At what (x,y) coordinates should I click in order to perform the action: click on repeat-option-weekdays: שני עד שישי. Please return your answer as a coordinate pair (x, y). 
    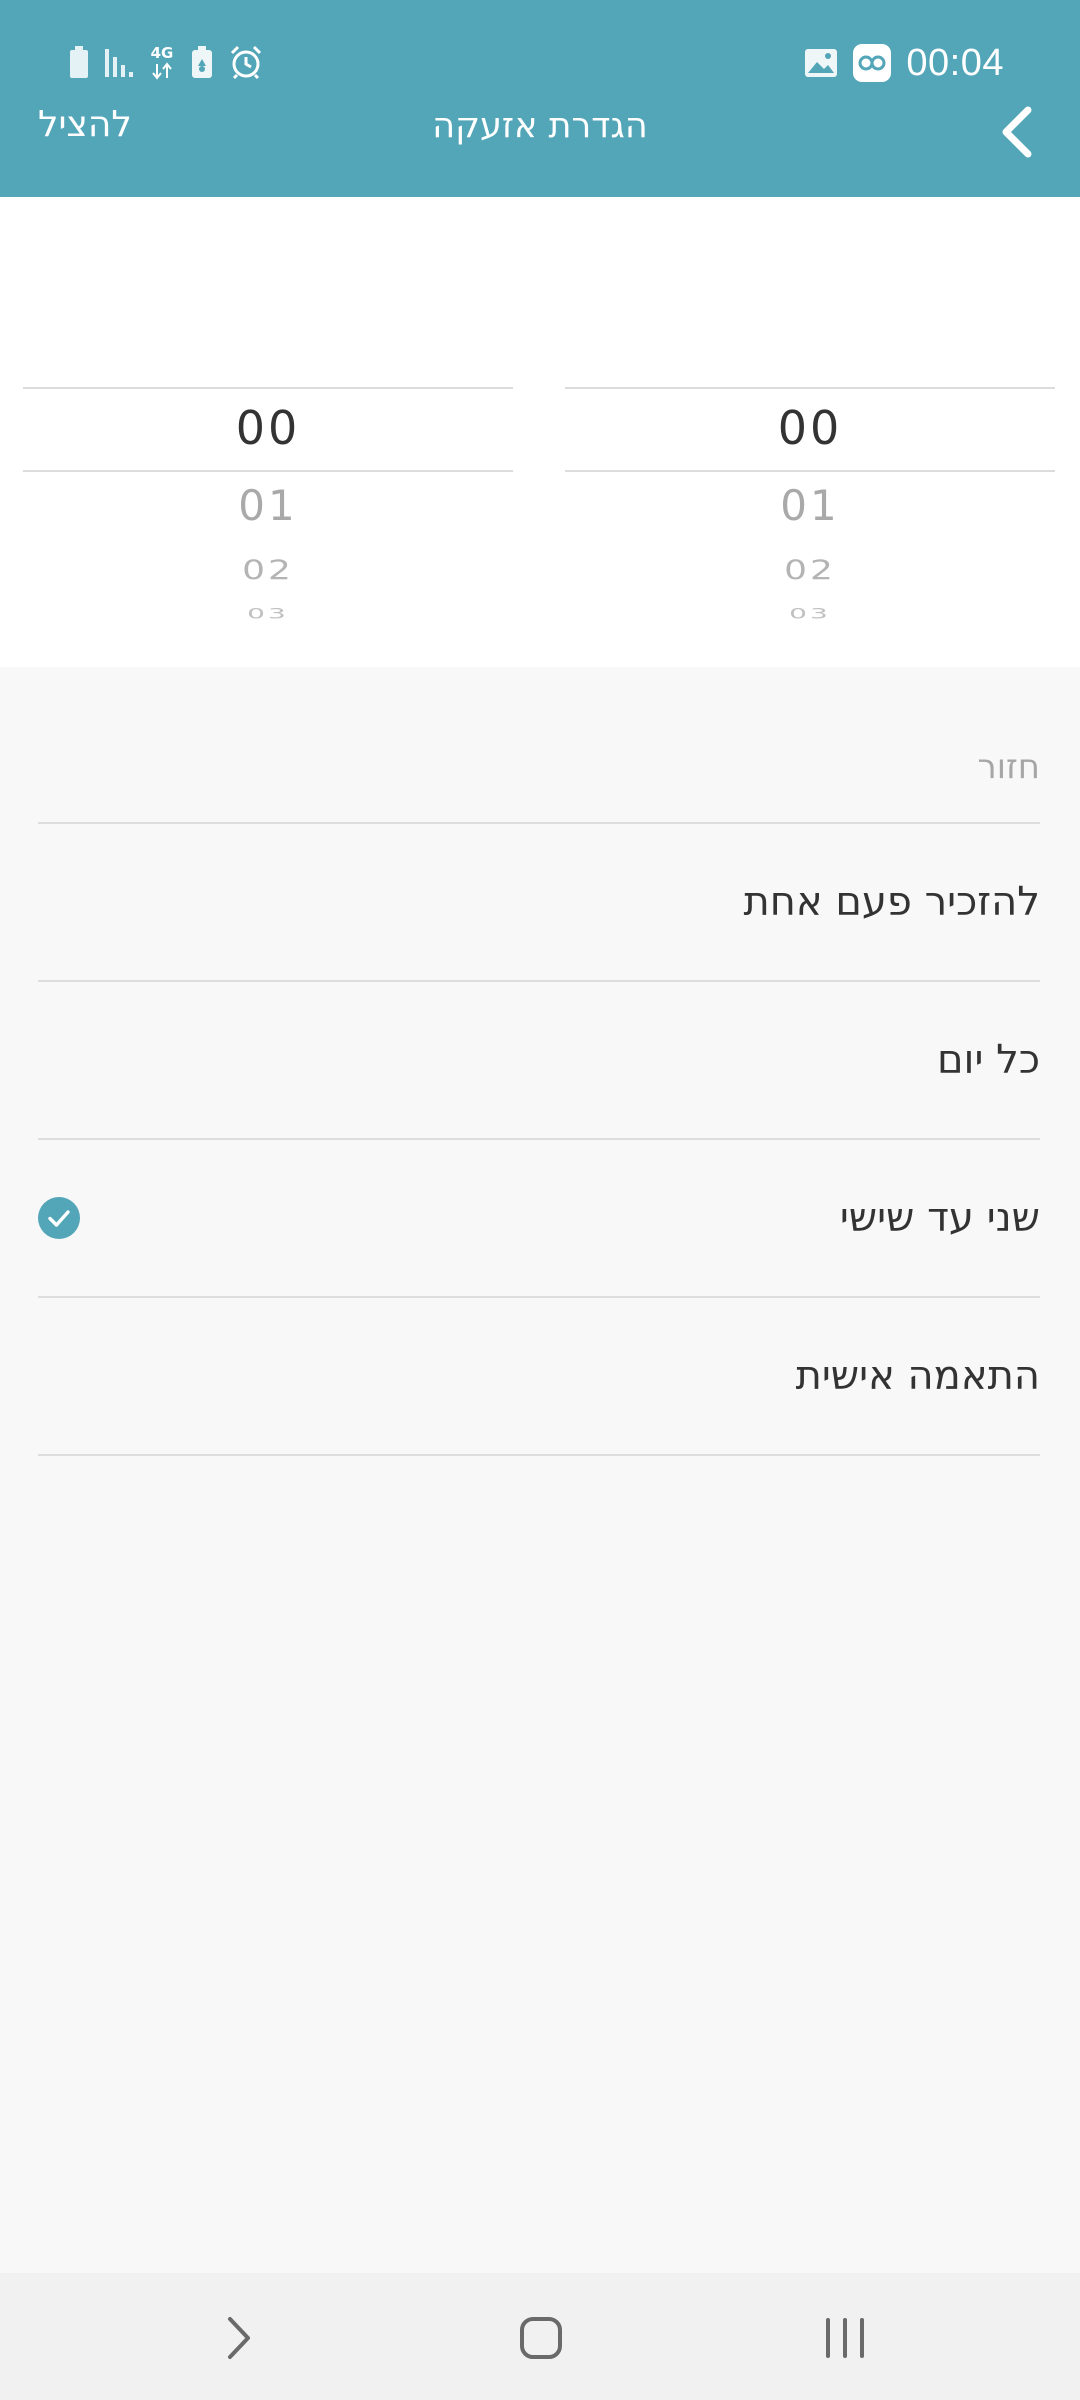
    Looking at the image, I should click on (539, 1218).